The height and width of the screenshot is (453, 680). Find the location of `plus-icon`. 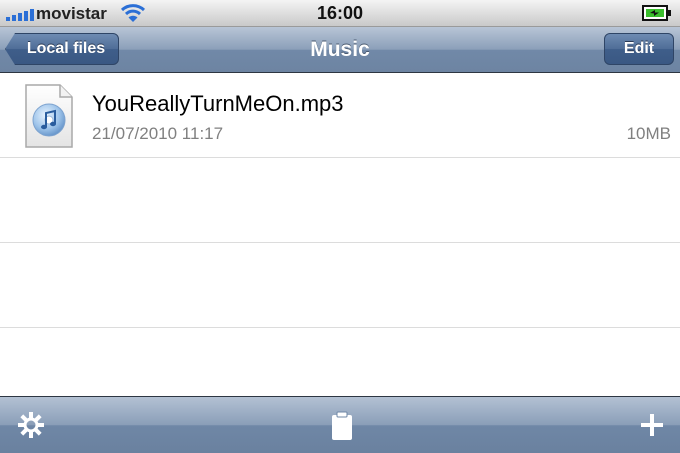

plus-icon is located at coordinates (652, 425).